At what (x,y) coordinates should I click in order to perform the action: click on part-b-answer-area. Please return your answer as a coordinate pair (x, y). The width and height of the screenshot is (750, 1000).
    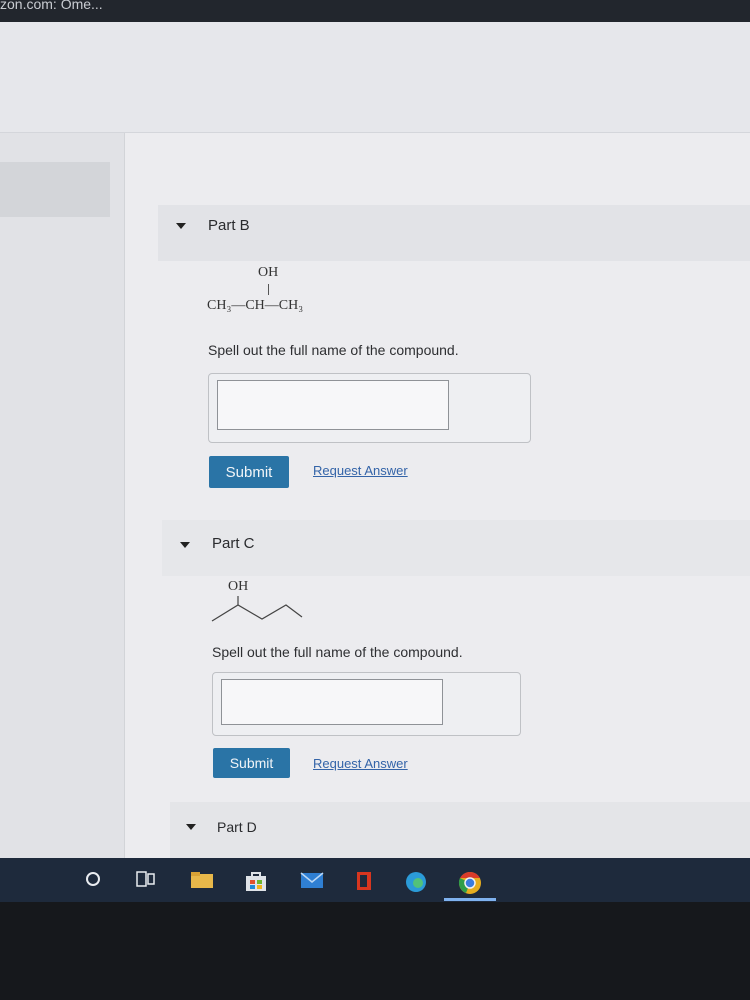
    Looking at the image, I should click on (369, 408).